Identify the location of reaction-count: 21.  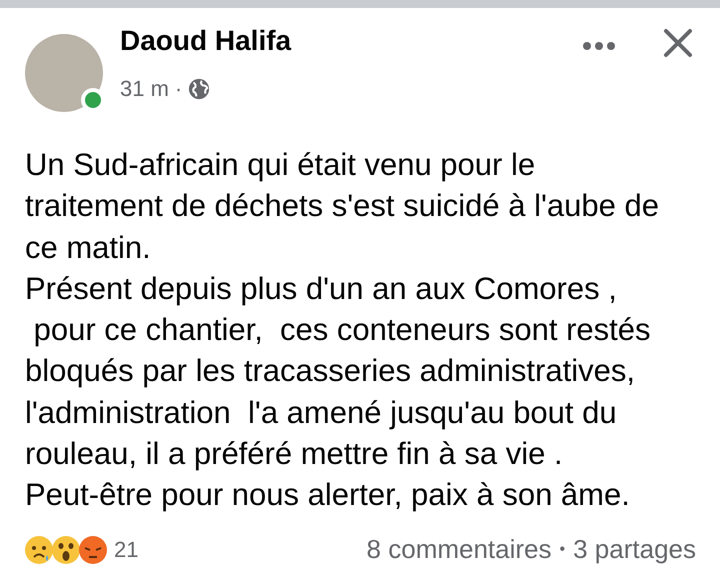
(126, 549).